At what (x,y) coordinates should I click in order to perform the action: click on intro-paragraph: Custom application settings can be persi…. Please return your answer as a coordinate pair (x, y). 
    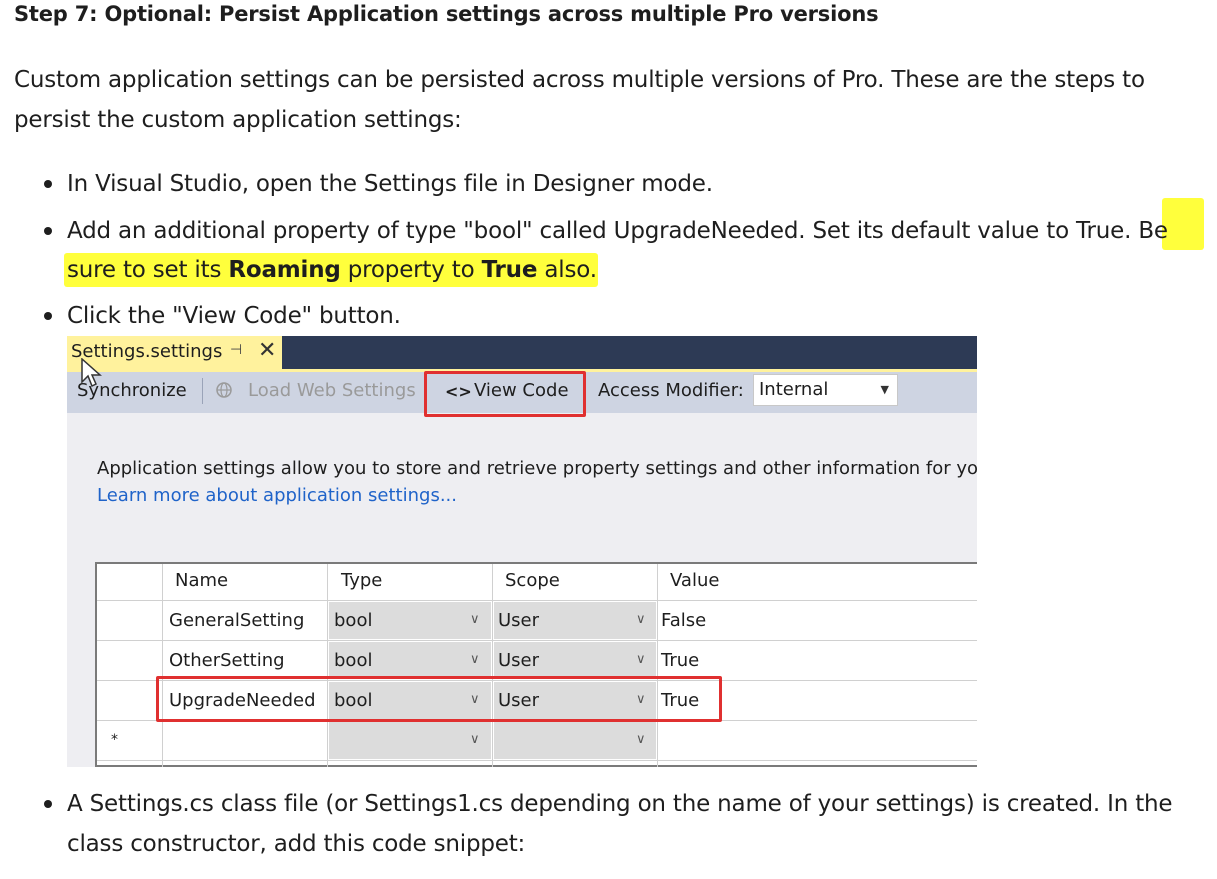
    Looking at the image, I should click on (579, 100).